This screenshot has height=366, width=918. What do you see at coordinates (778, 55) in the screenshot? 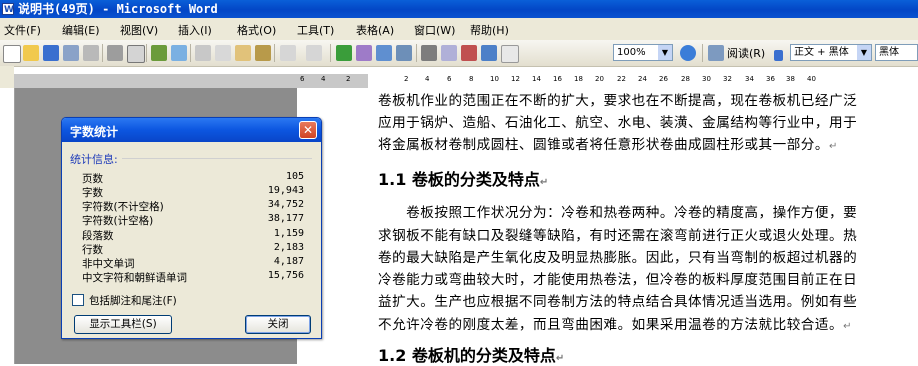
I see `toolbar-options-icon` at bounding box center [778, 55].